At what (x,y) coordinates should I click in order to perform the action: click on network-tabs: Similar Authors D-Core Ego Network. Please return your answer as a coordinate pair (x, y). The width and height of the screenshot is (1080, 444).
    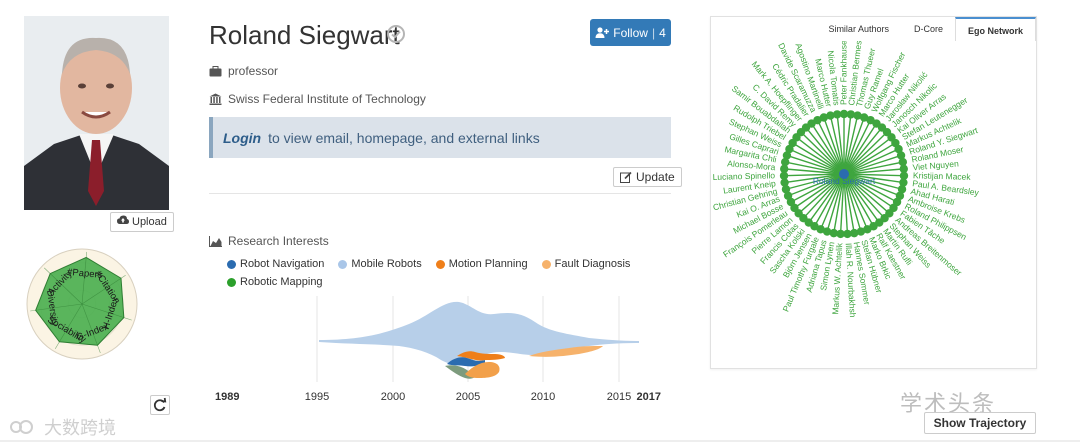
    Looking at the image, I should click on (925, 29).